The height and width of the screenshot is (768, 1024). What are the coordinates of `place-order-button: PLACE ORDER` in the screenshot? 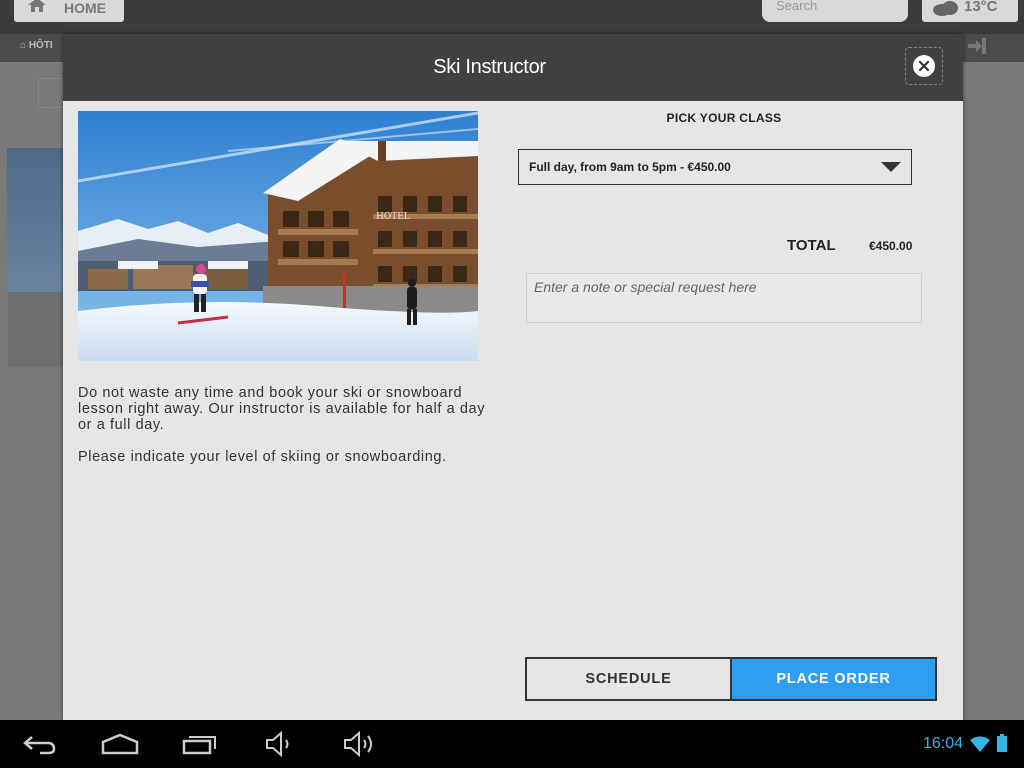 It's located at (834, 679).